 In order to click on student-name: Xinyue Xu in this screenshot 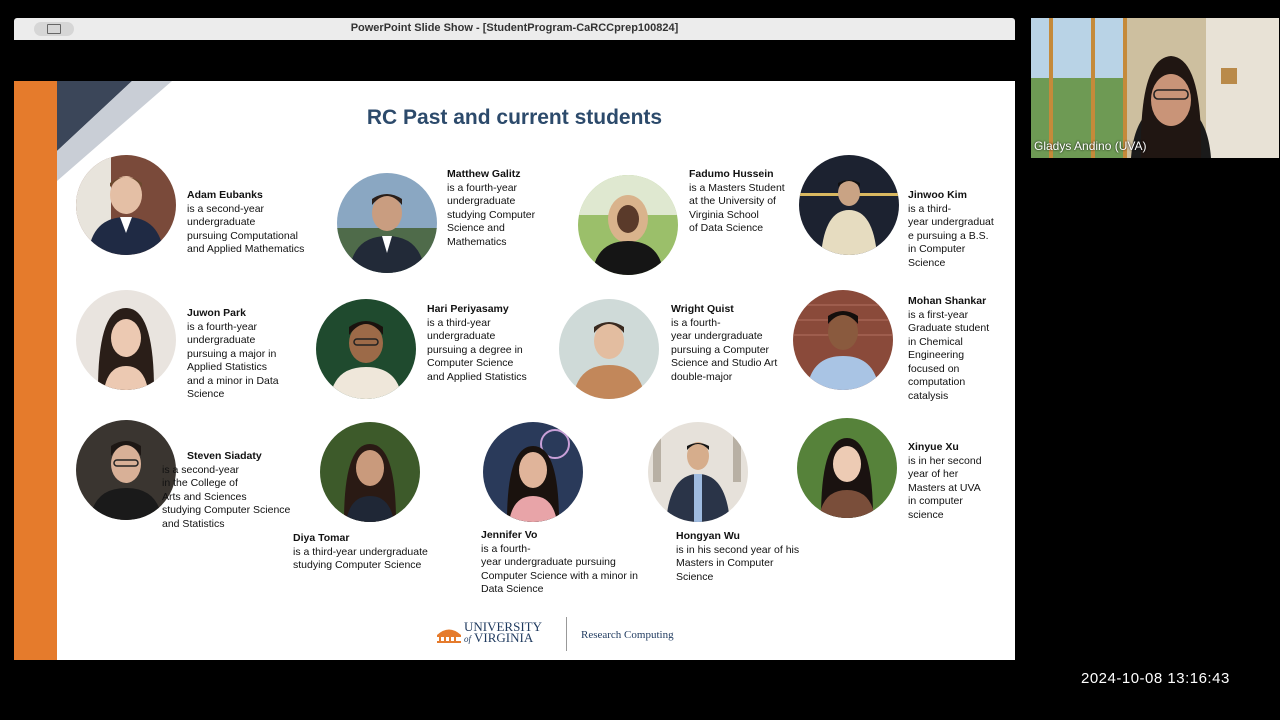, I will do `click(933, 447)`.